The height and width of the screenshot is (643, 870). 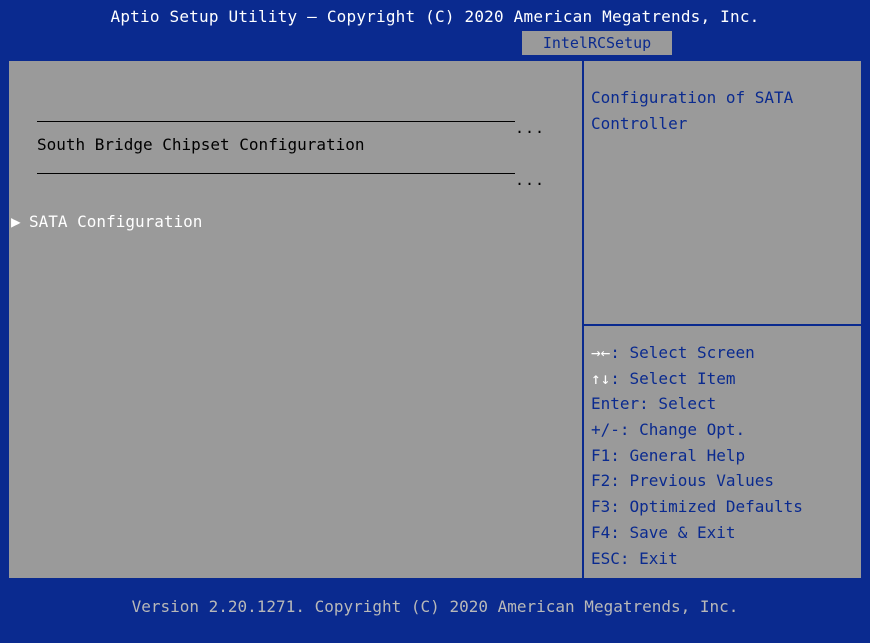 What do you see at coordinates (668, 430) in the screenshot?
I see `key-change-opt: +/-: Change Opt.` at bounding box center [668, 430].